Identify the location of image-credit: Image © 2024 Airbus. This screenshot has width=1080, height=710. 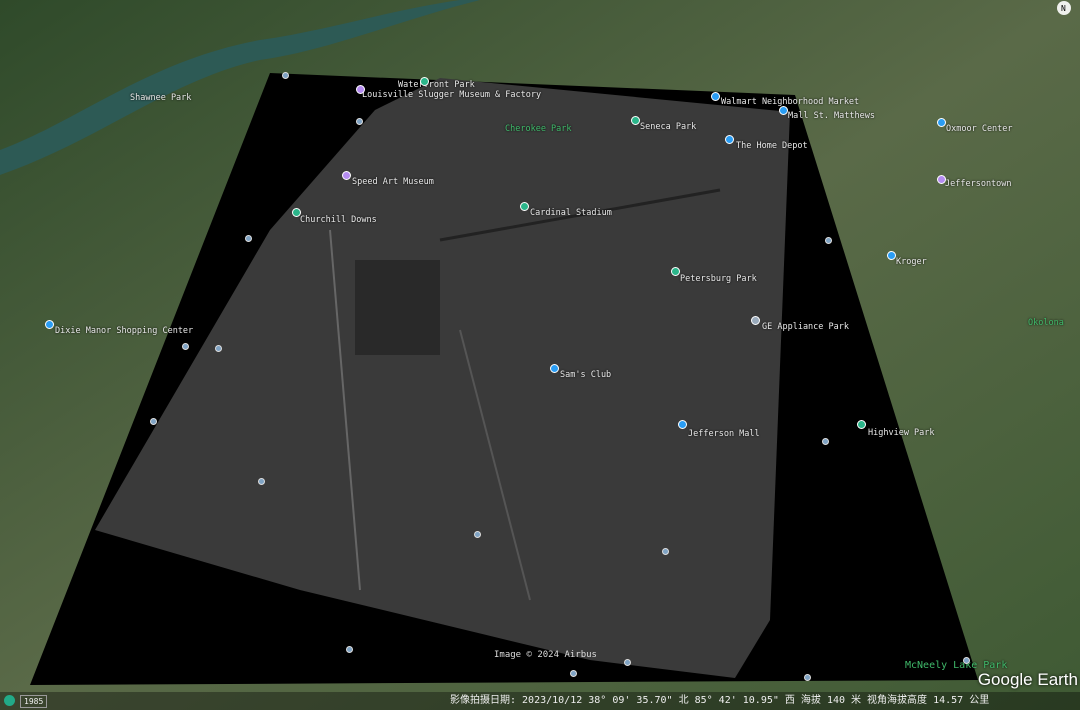
(545, 655).